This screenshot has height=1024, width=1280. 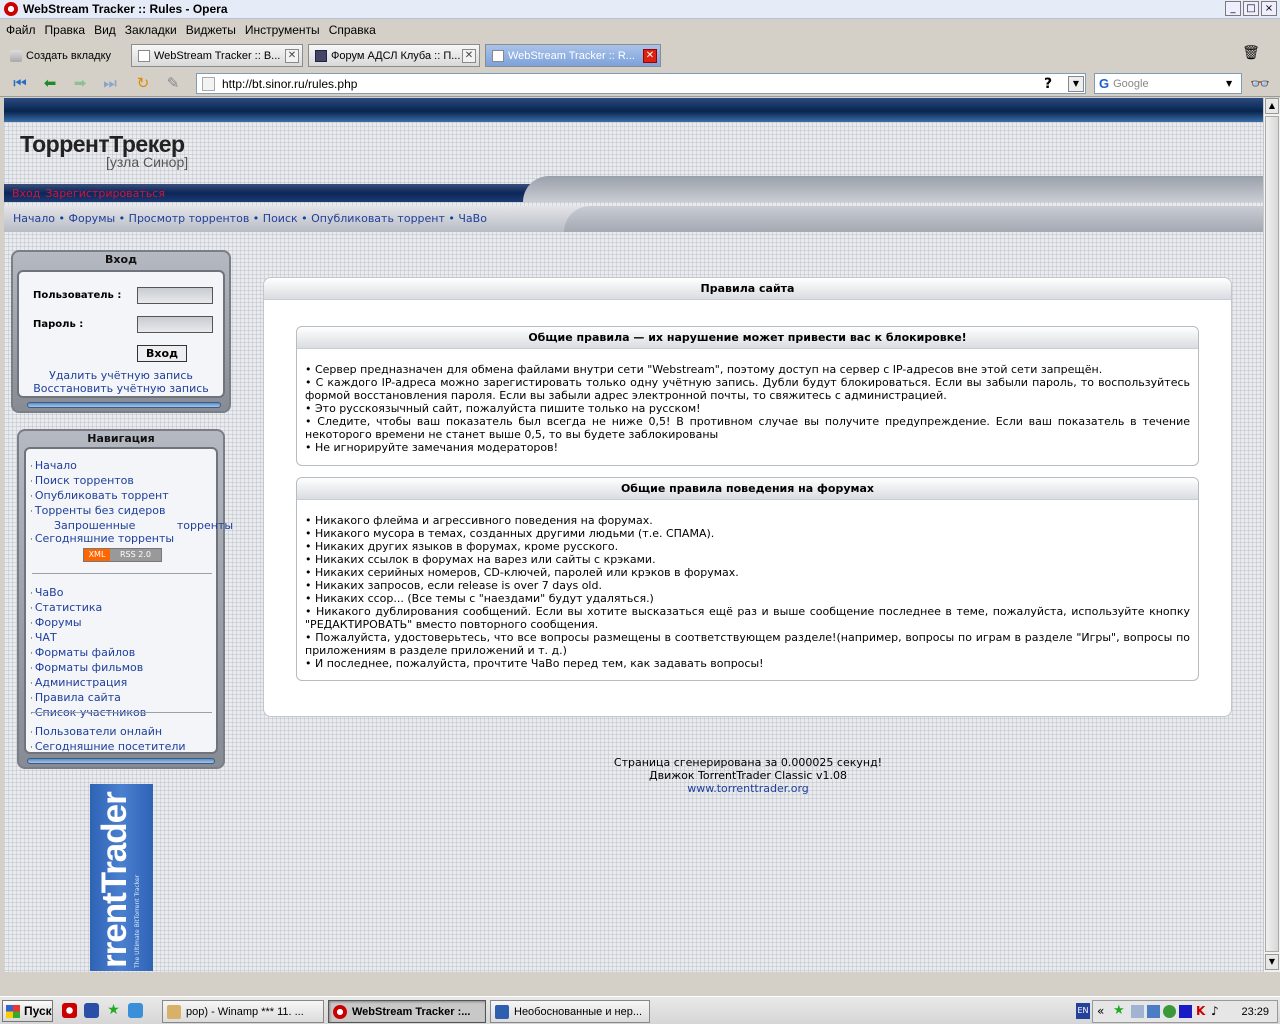 I want to click on tab-webstream-1: WebStream Tracker :: В... ✕, so click(x=217, y=55).